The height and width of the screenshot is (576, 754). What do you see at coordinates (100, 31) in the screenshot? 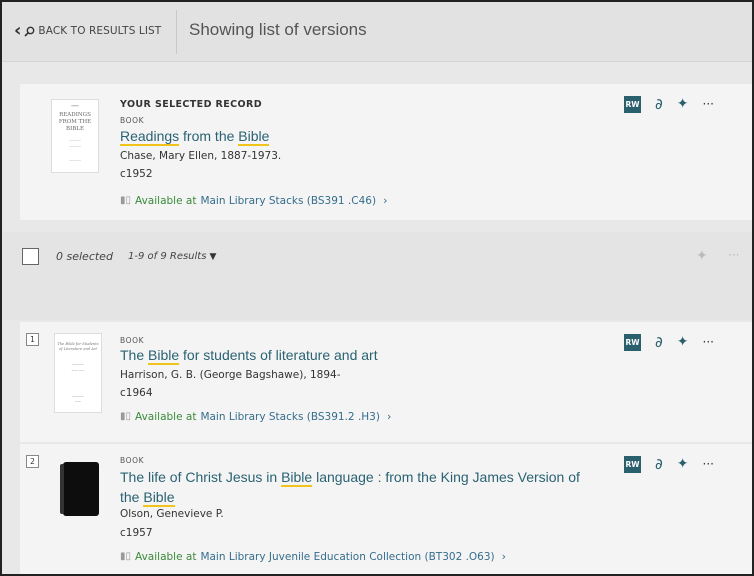
I see `back-label: BACK TO RESULTS LIST` at bounding box center [100, 31].